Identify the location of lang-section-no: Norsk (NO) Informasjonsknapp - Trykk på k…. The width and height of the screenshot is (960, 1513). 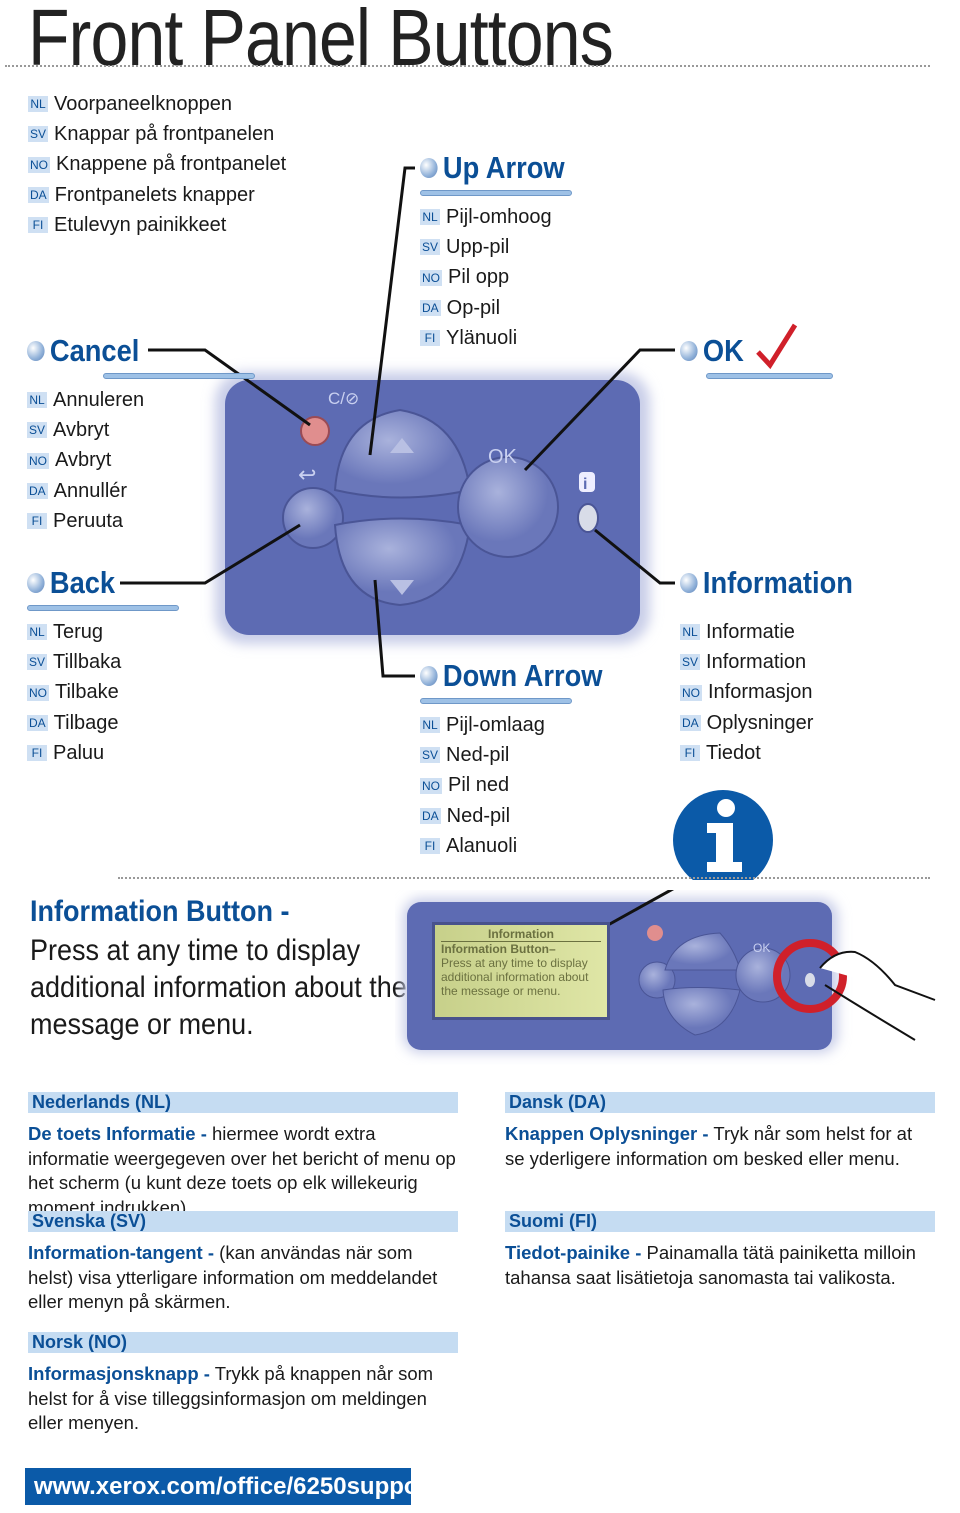
(243, 1384).